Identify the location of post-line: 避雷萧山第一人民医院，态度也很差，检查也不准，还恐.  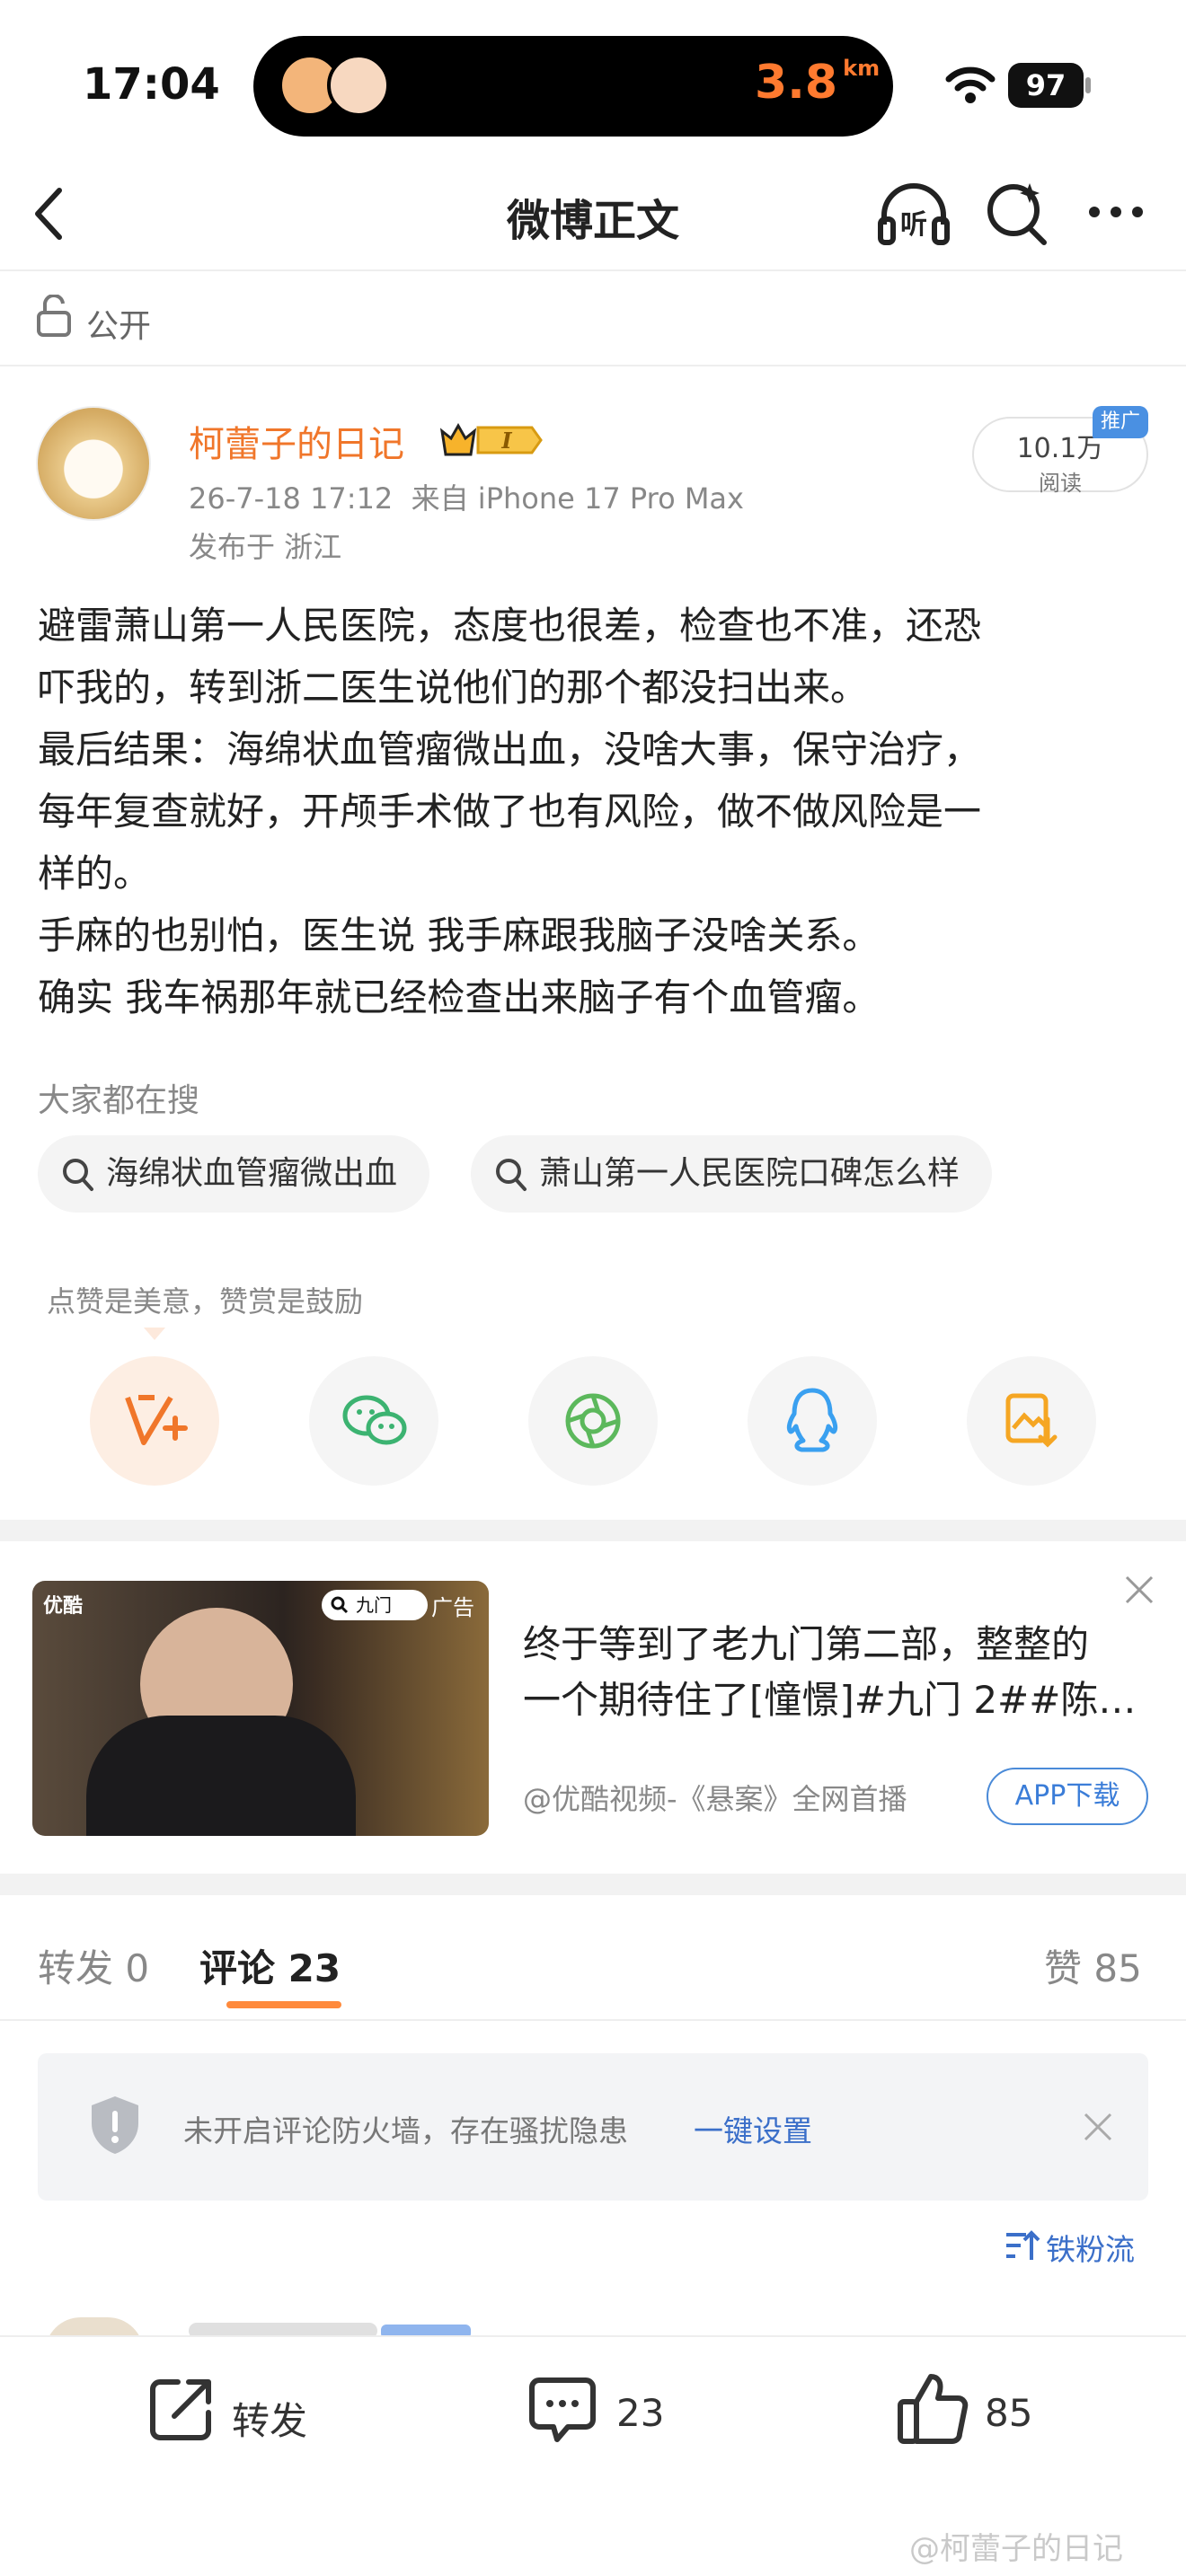
(510, 626).